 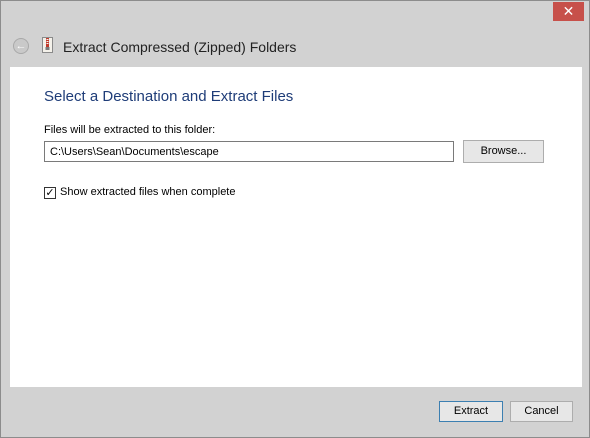 What do you see at coordinates (471, 411) in the screenshot?
I see `extract-button: Extract` at bounding box center [471, 411].